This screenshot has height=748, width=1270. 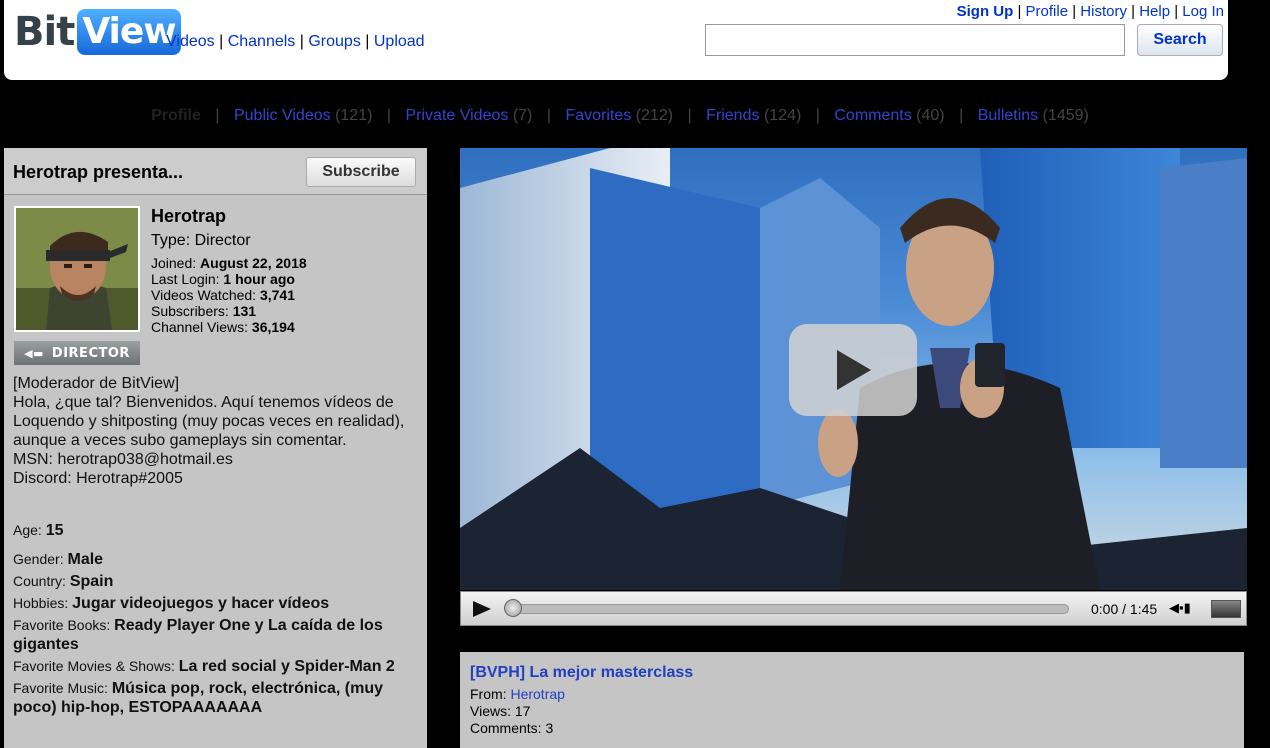 I want to click on main-nav: Videos | Channels | Groups | Upload, so click(x=295, y=41).